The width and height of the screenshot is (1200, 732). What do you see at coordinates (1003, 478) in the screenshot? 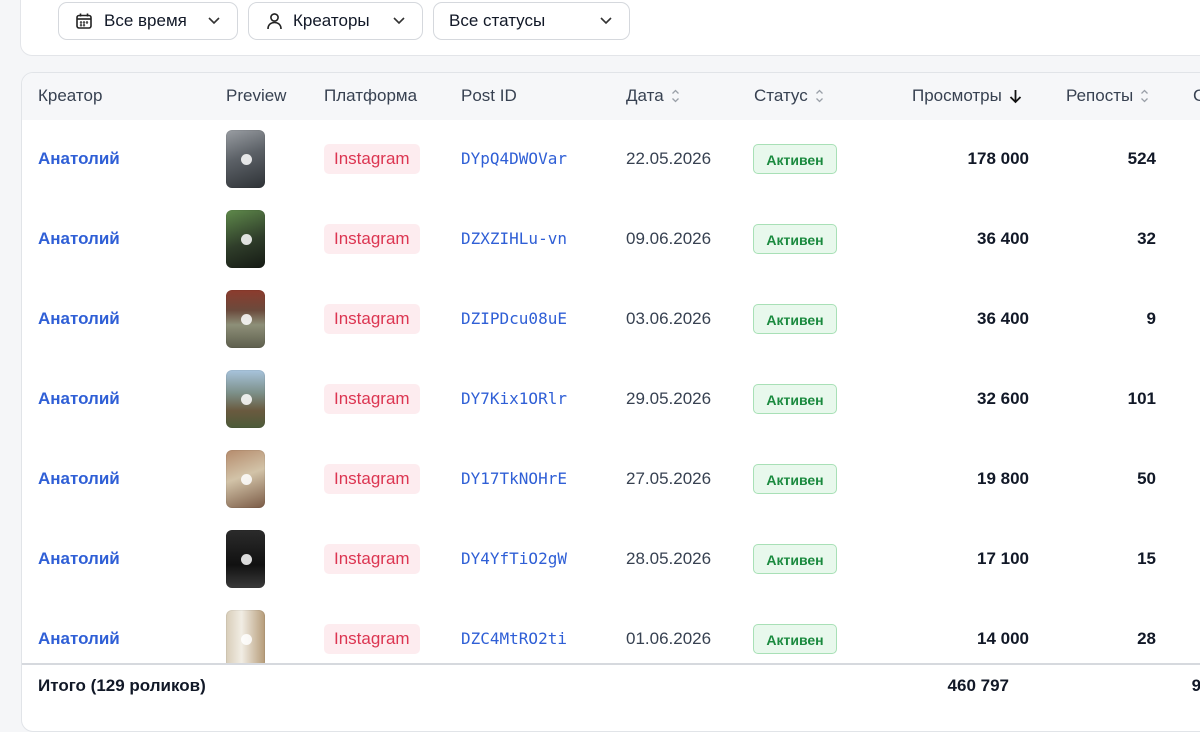
I see `views-count: 19 800` at bounding box center [1003, 478].